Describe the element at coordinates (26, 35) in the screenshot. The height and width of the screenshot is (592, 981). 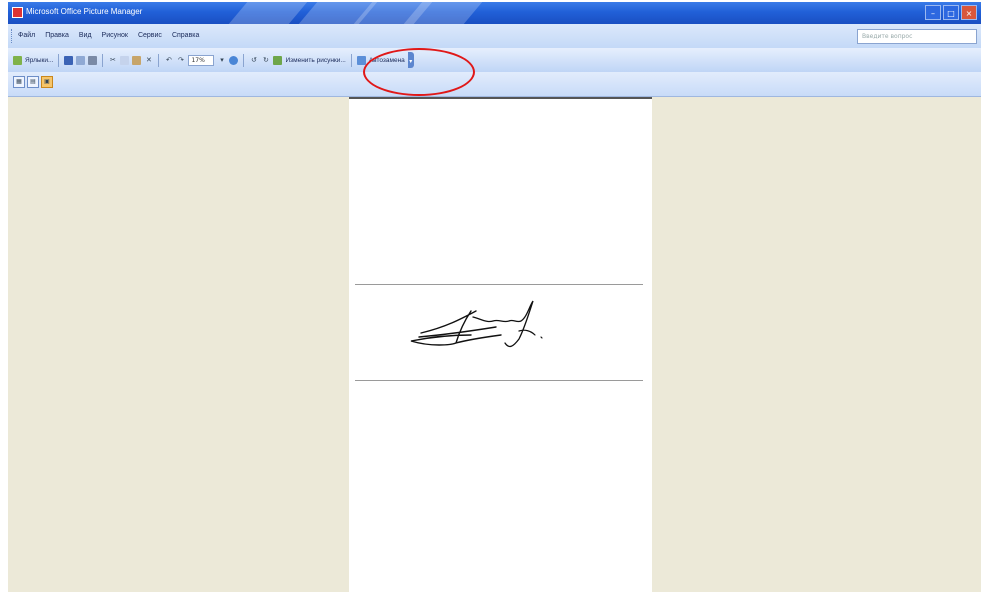
I see `menu-file: Файл` at that location.